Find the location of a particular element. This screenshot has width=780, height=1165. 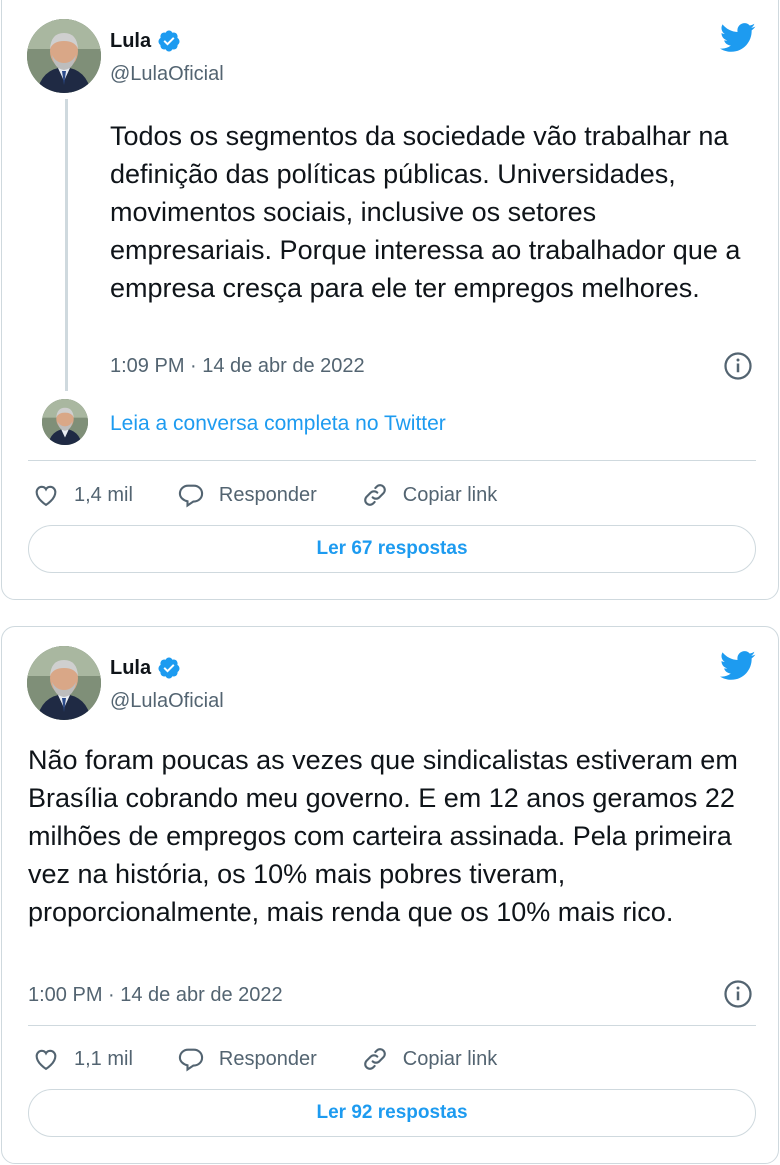

like-count: 1,4 mil is located at coordinates (103, 494).